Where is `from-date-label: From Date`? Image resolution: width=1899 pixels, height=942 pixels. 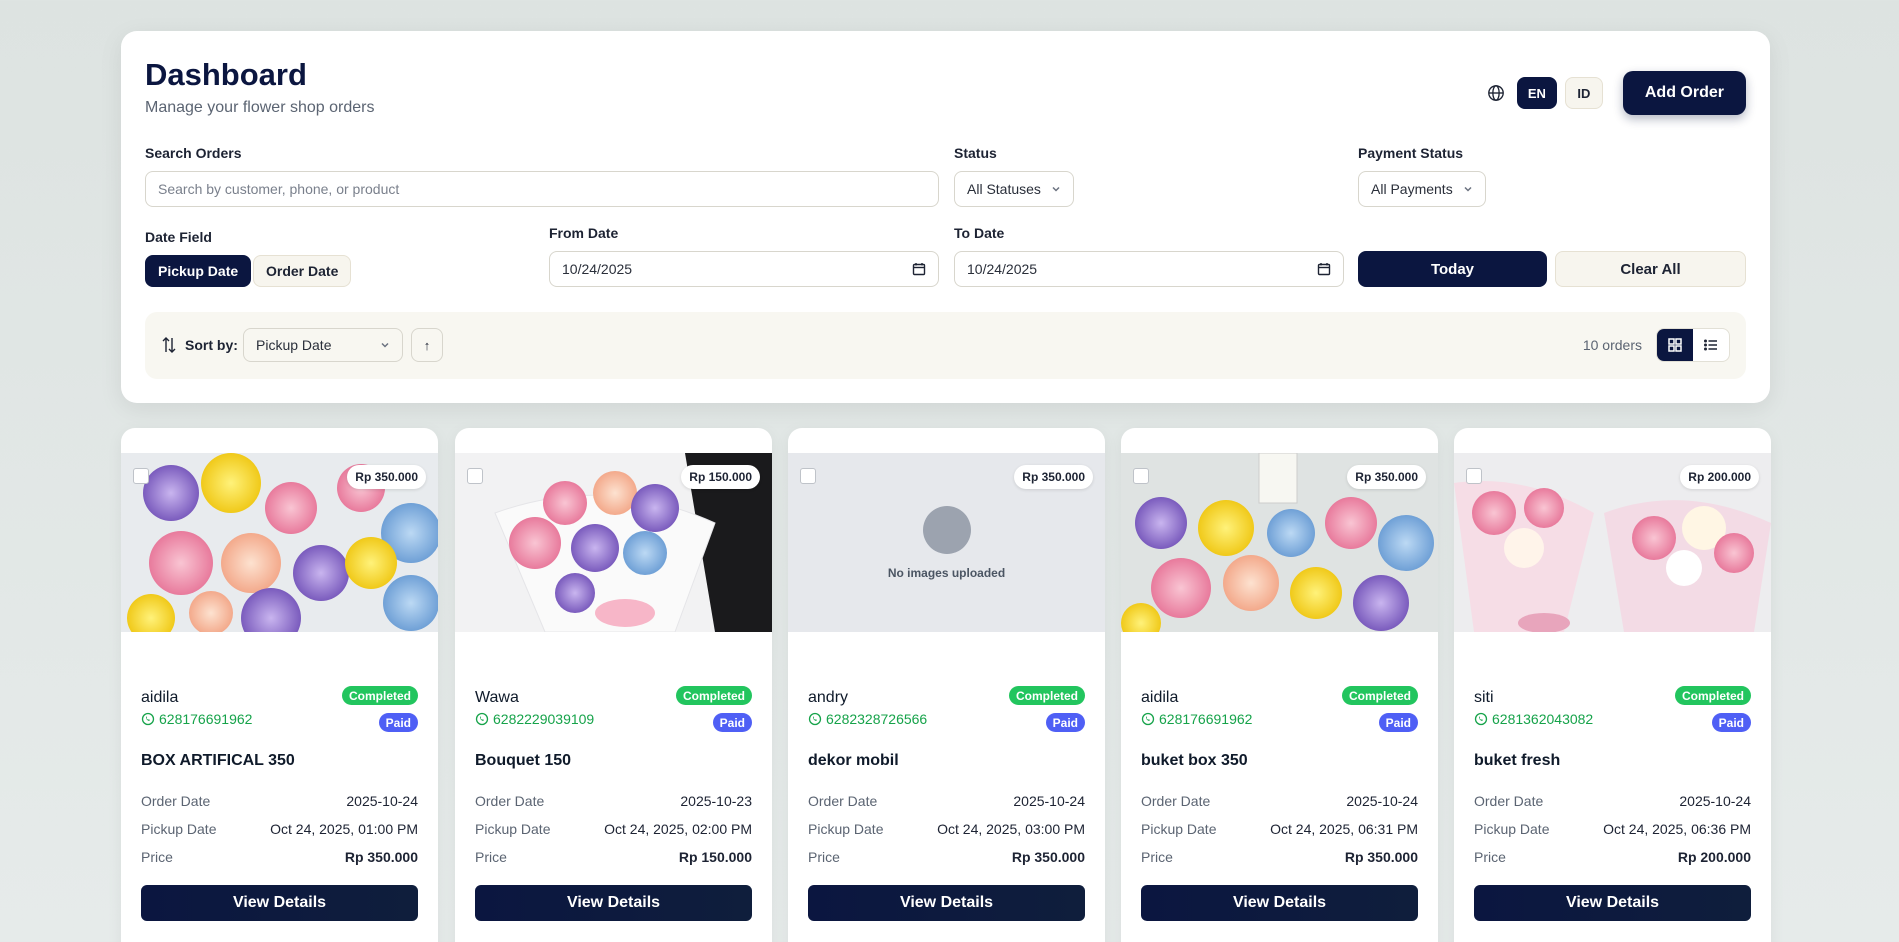 from-date-label: From Date is located at coordinates (584, 233).